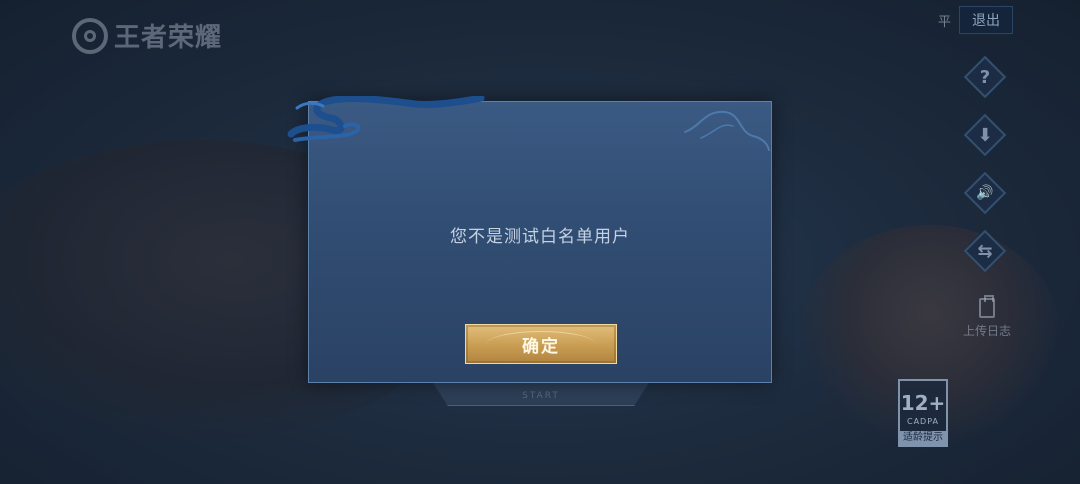  I want to click on upload-log-button: 上传日志, so click(987, 317).